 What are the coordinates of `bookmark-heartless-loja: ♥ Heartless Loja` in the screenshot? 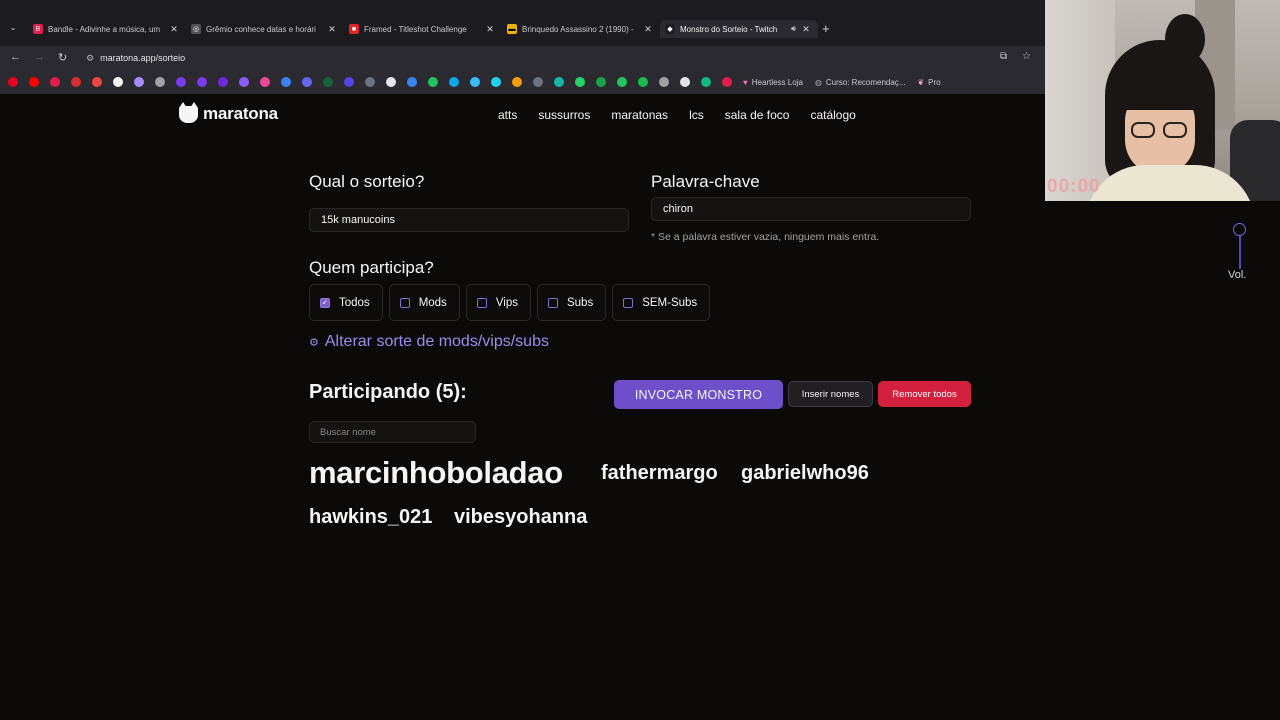 It's located at (773, 82).